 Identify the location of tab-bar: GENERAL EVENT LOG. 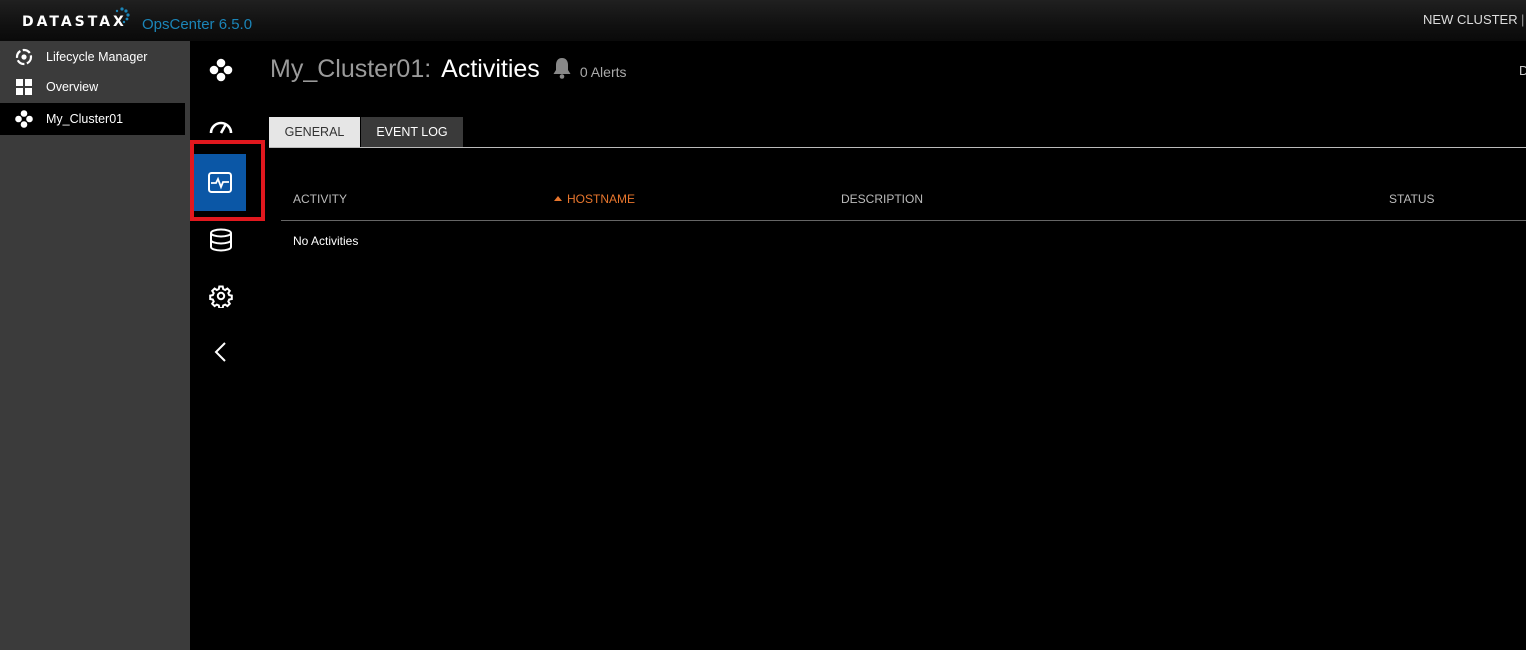
(366, 132).